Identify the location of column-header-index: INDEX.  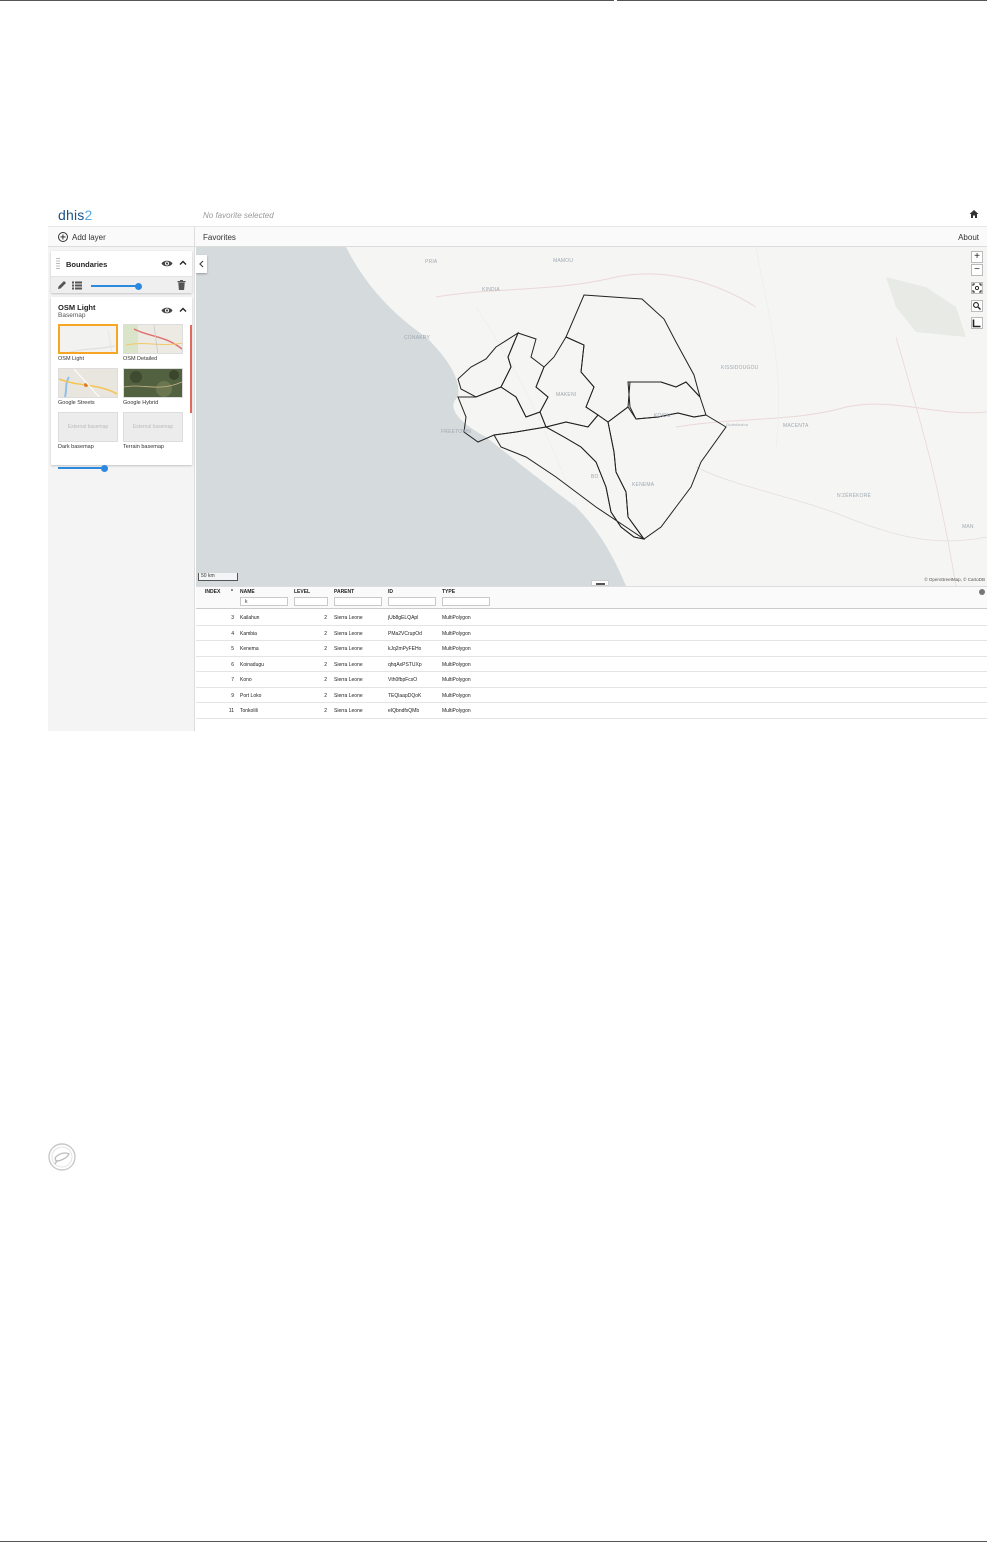
(212, 592).